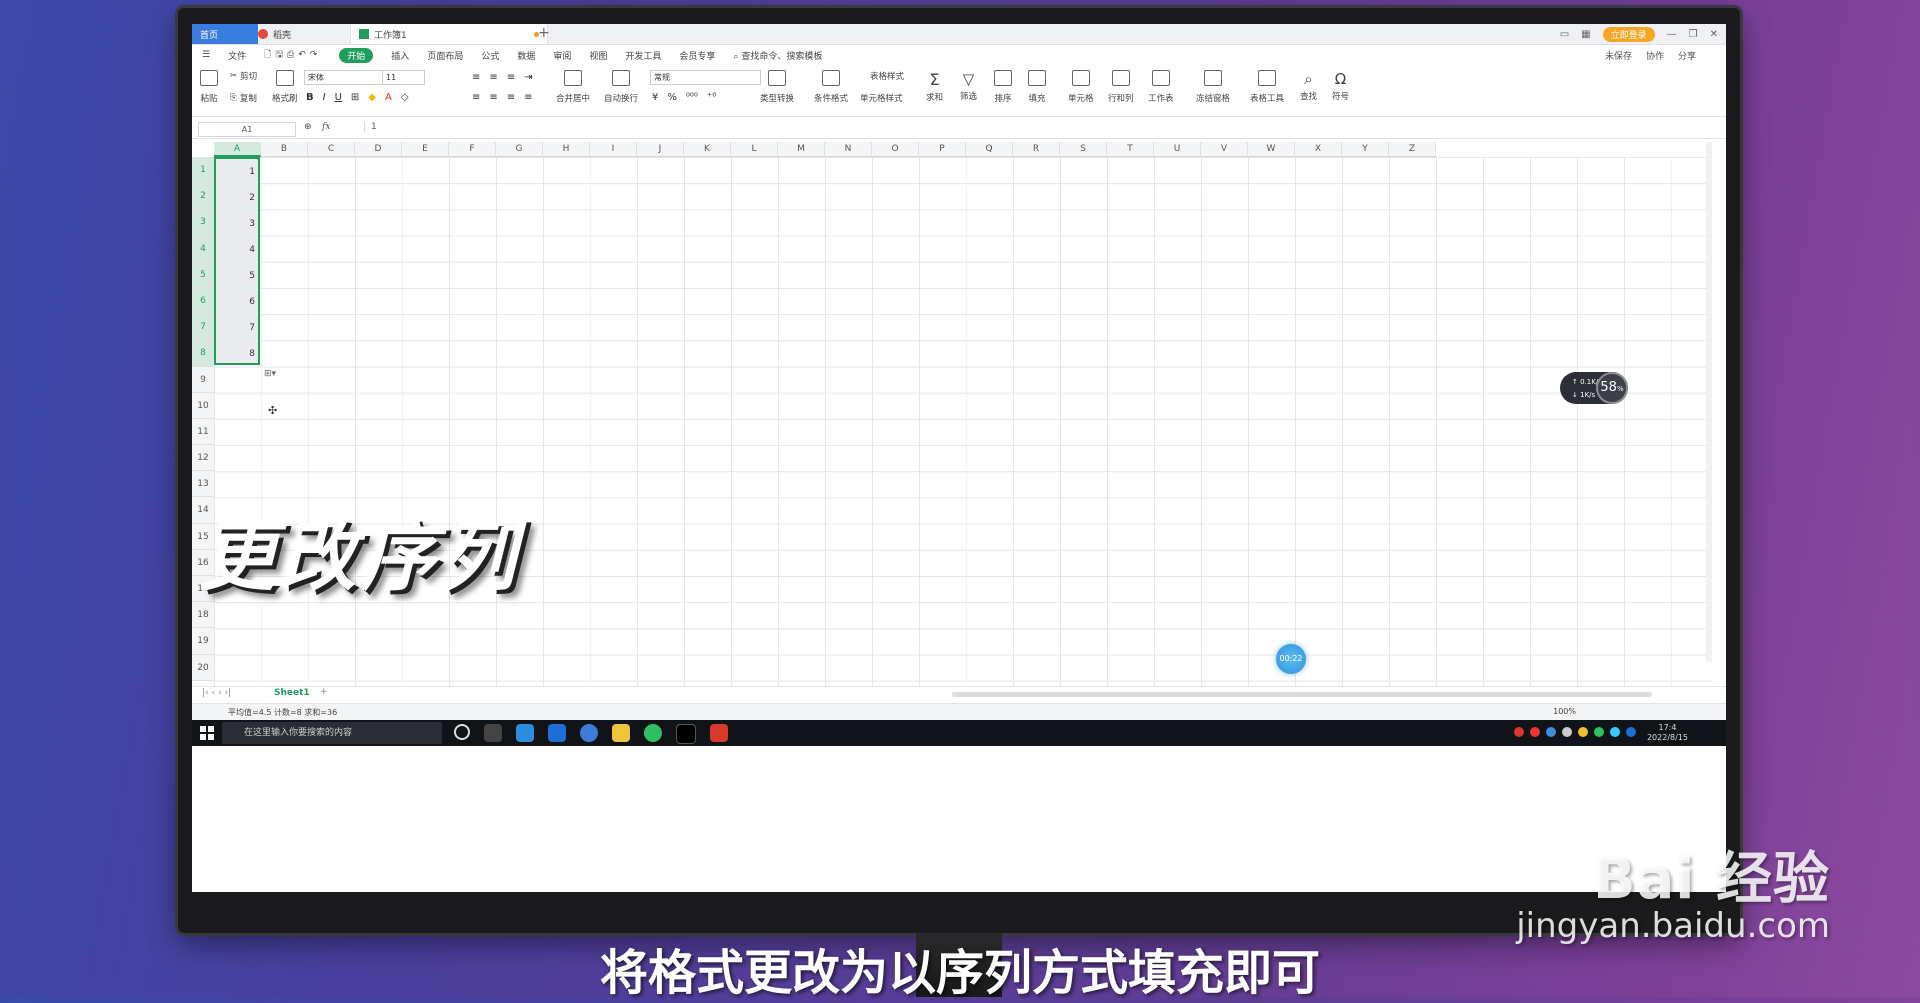 The height and width of the screenshot is (1003, 1920). I want to click on column-header-w: W, so click(1271, 149).